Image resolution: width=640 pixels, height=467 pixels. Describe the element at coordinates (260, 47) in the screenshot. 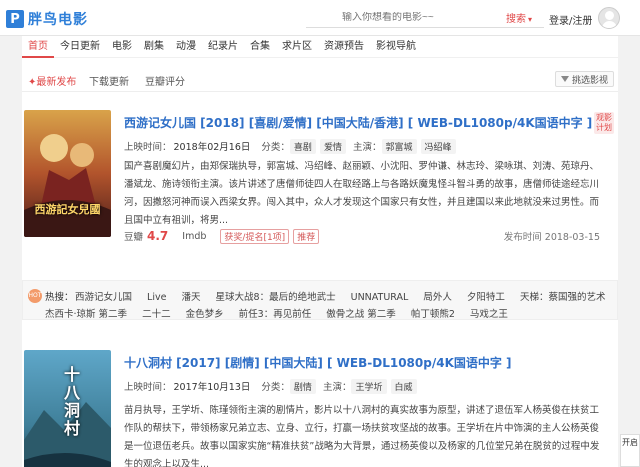

I see `nav-item-collection: 合集` at that location.